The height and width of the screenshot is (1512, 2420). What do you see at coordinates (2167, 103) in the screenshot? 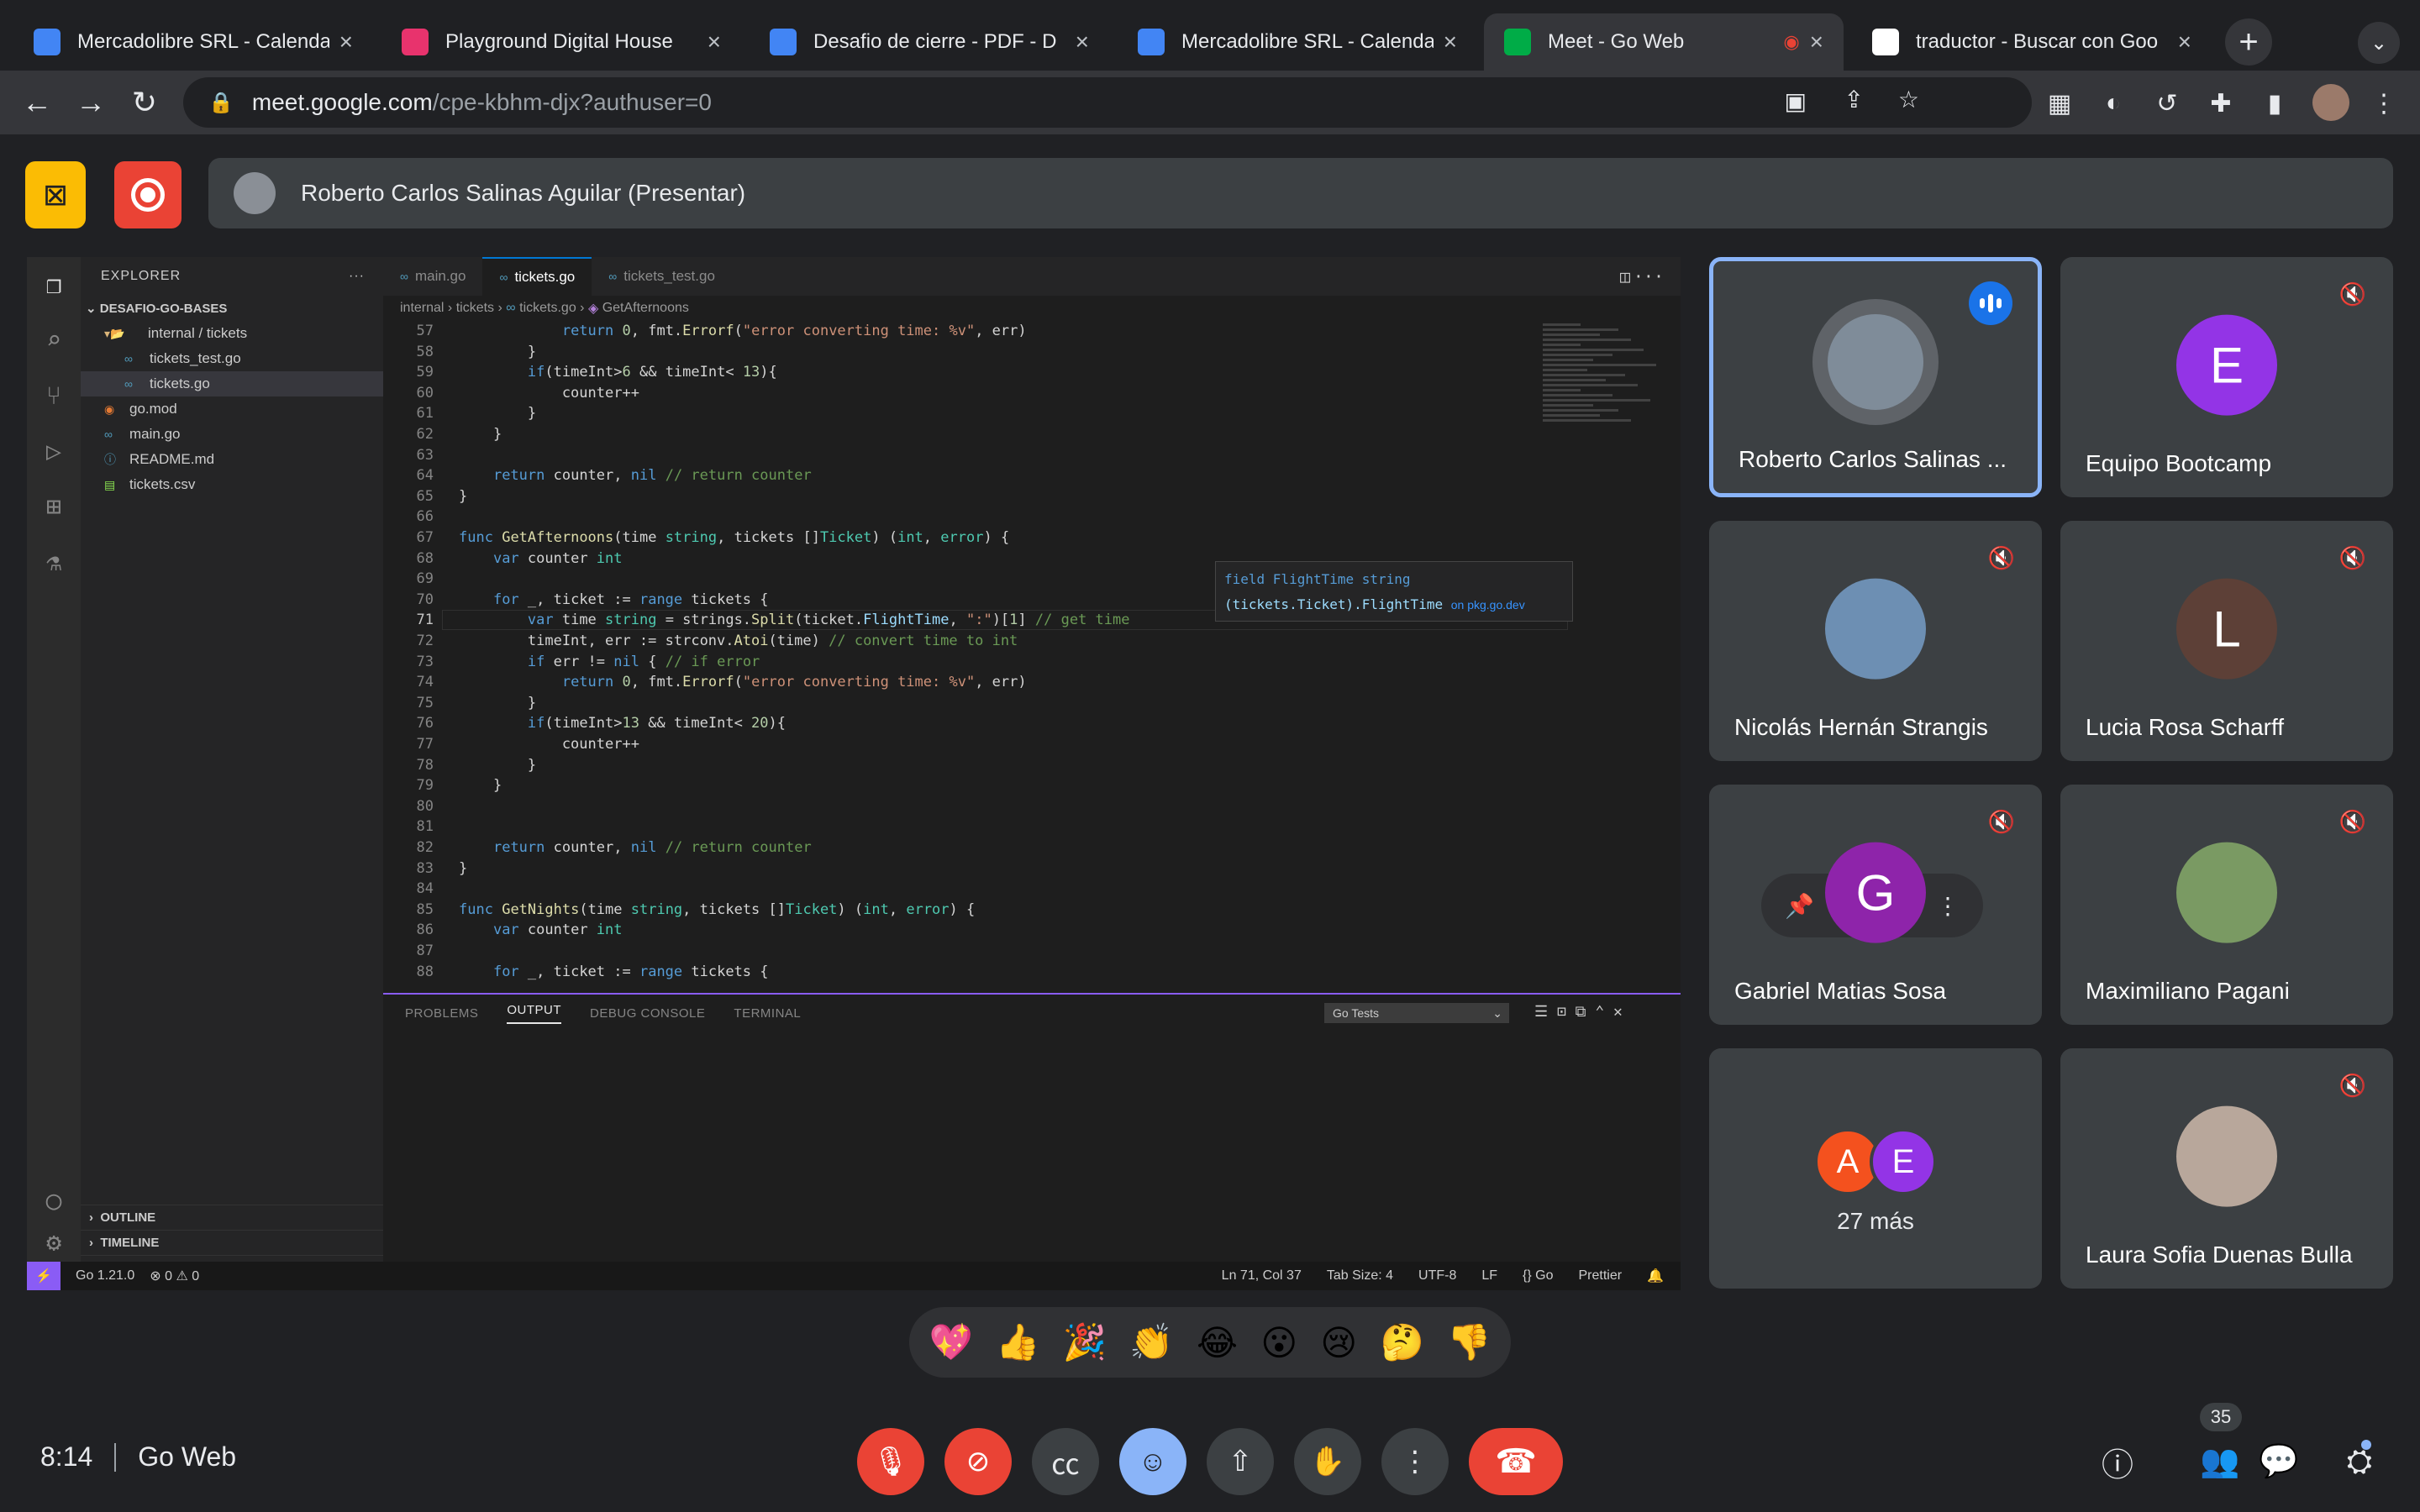
I see `refresh-extension-icon: ↺` at bounding box center [2167, 103].